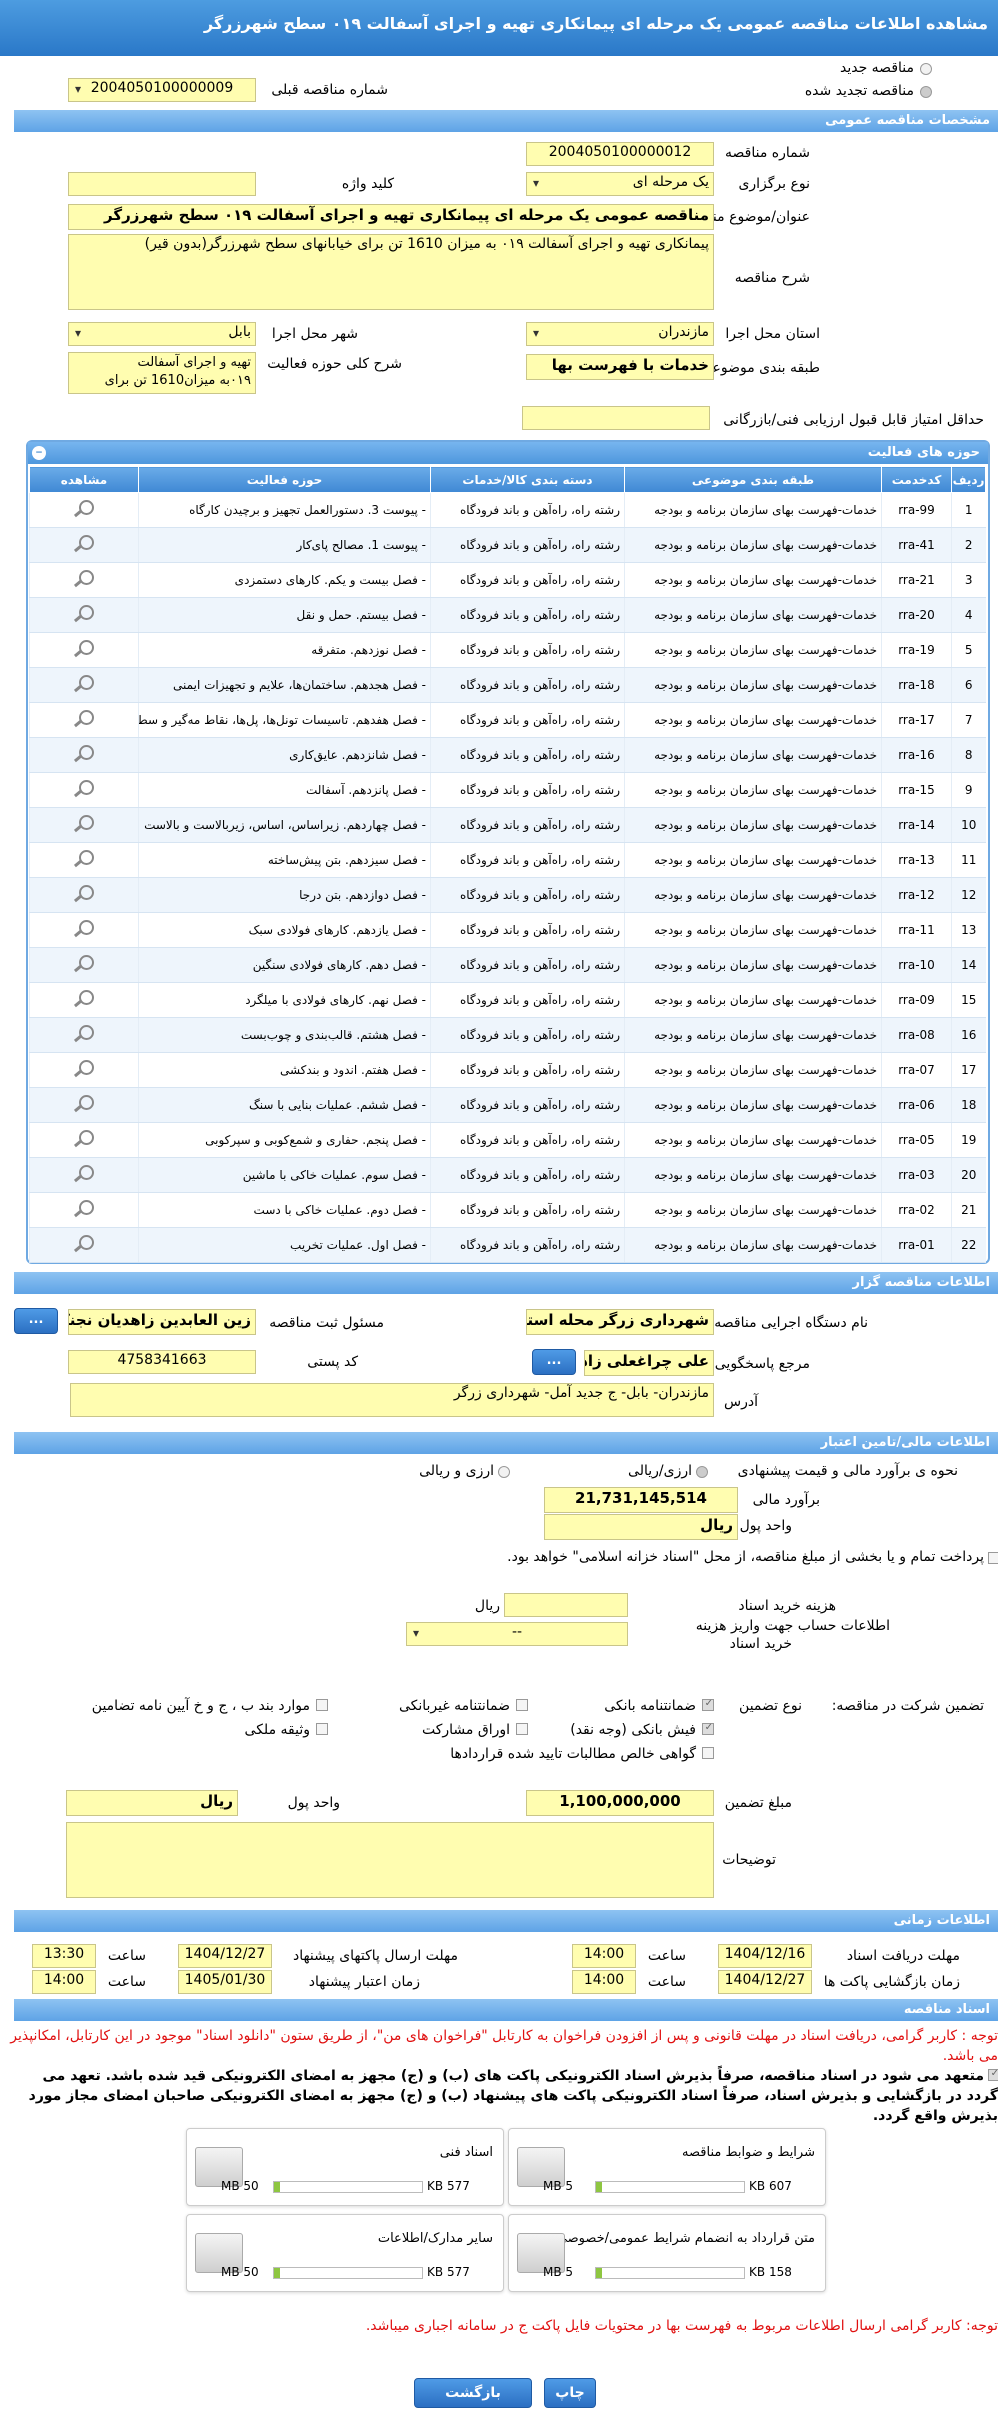 This screenshot has width=998, height=2411. I want to click on city-select: بابل, so click(162, 334).